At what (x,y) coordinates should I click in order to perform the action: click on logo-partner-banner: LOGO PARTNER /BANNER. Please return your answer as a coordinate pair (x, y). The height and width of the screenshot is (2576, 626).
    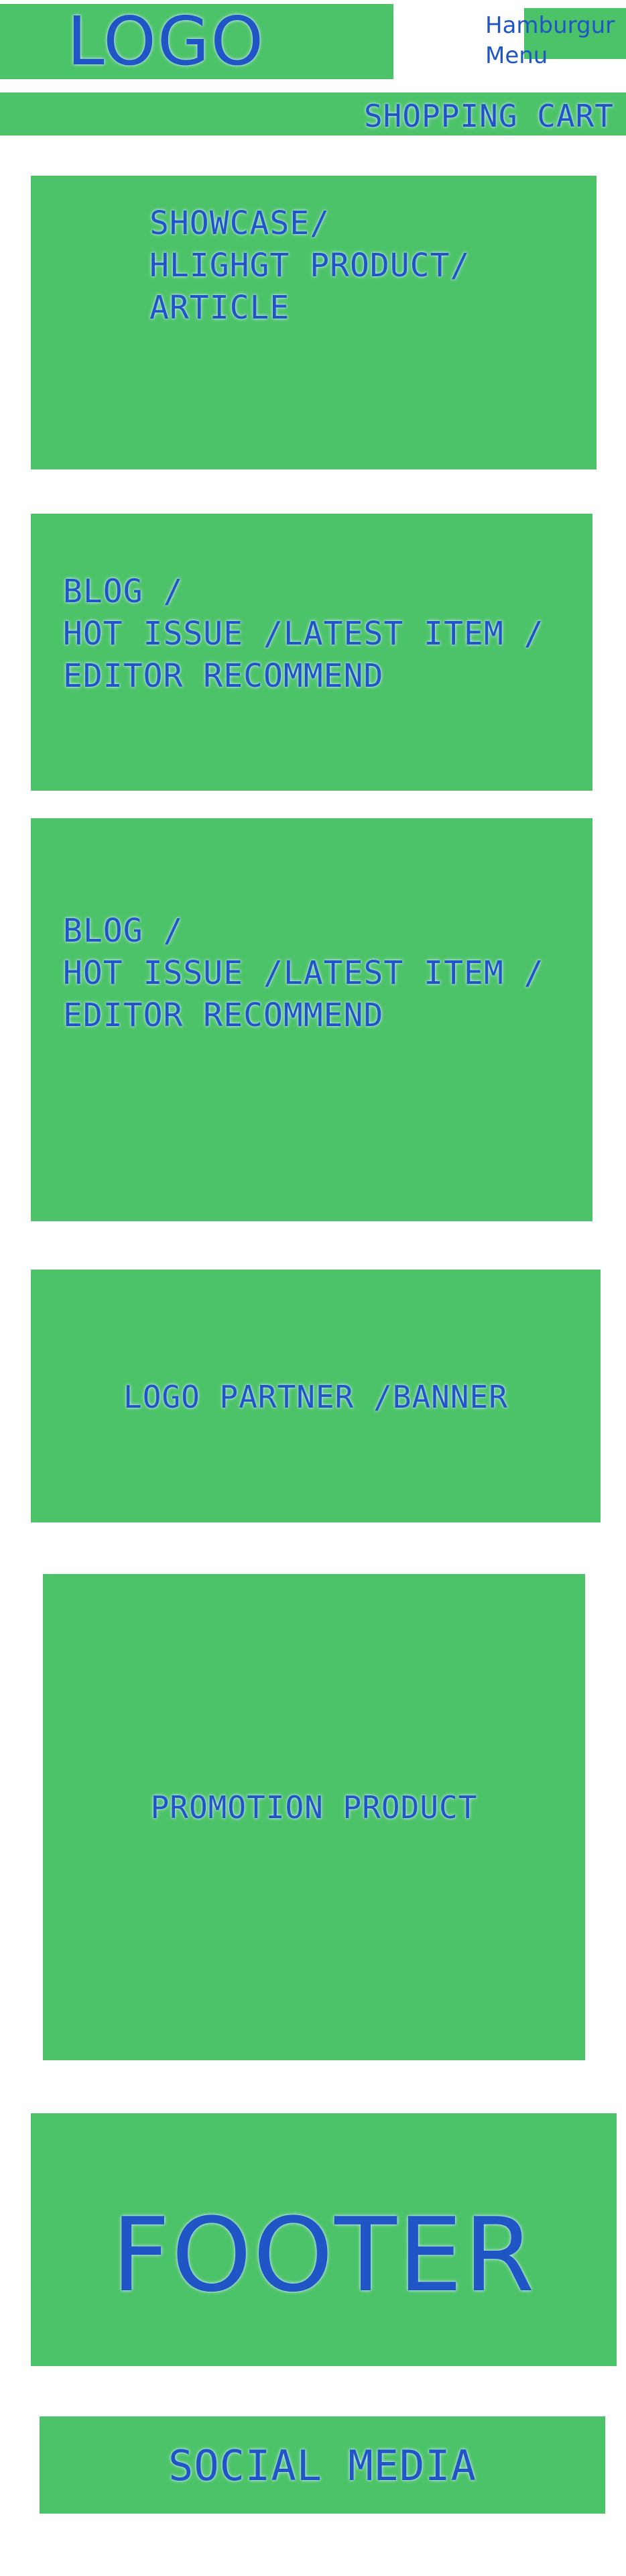
    Looking at the image, I should click on (316, 1396).